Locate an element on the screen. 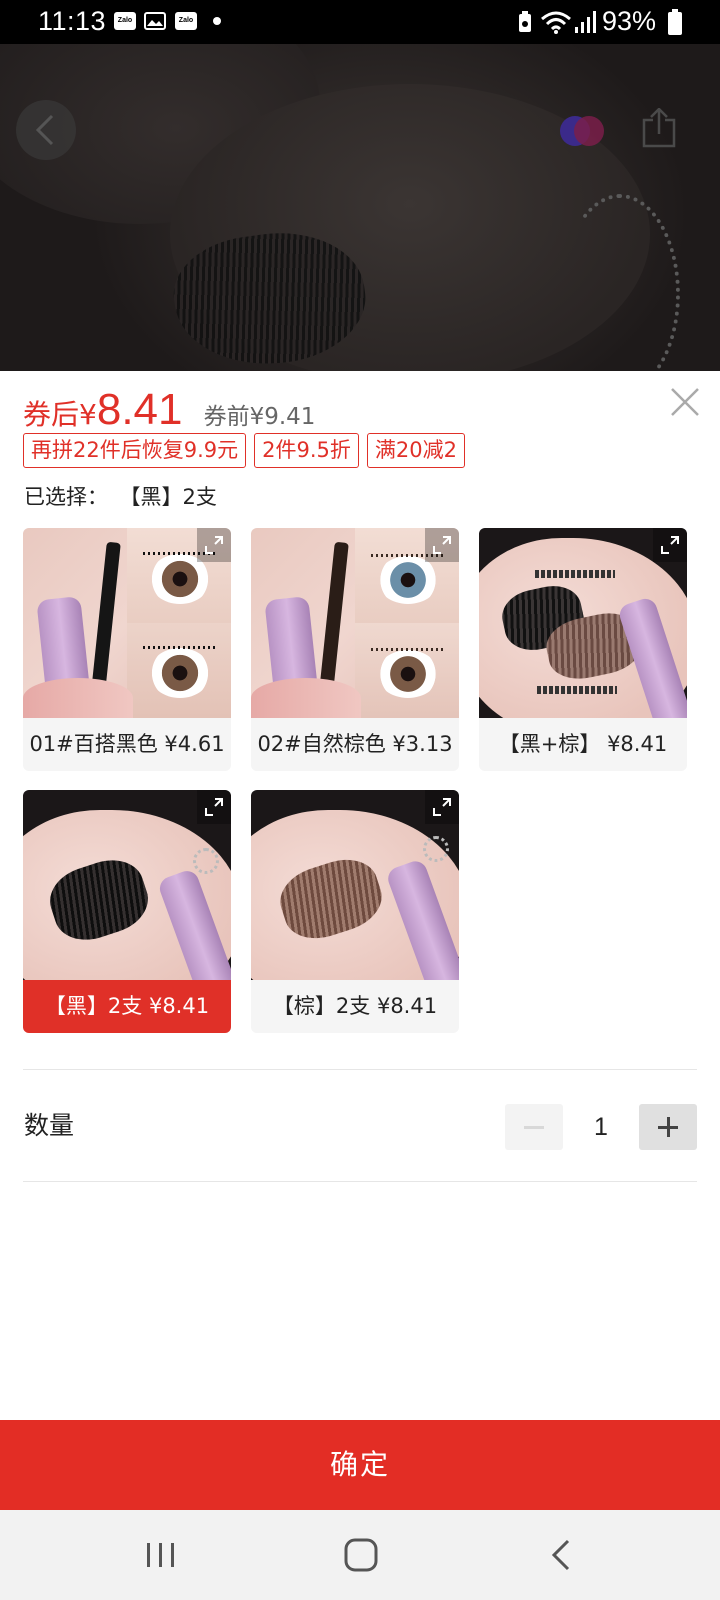  system-navigation-bar is located at coordinates (360, 1555).